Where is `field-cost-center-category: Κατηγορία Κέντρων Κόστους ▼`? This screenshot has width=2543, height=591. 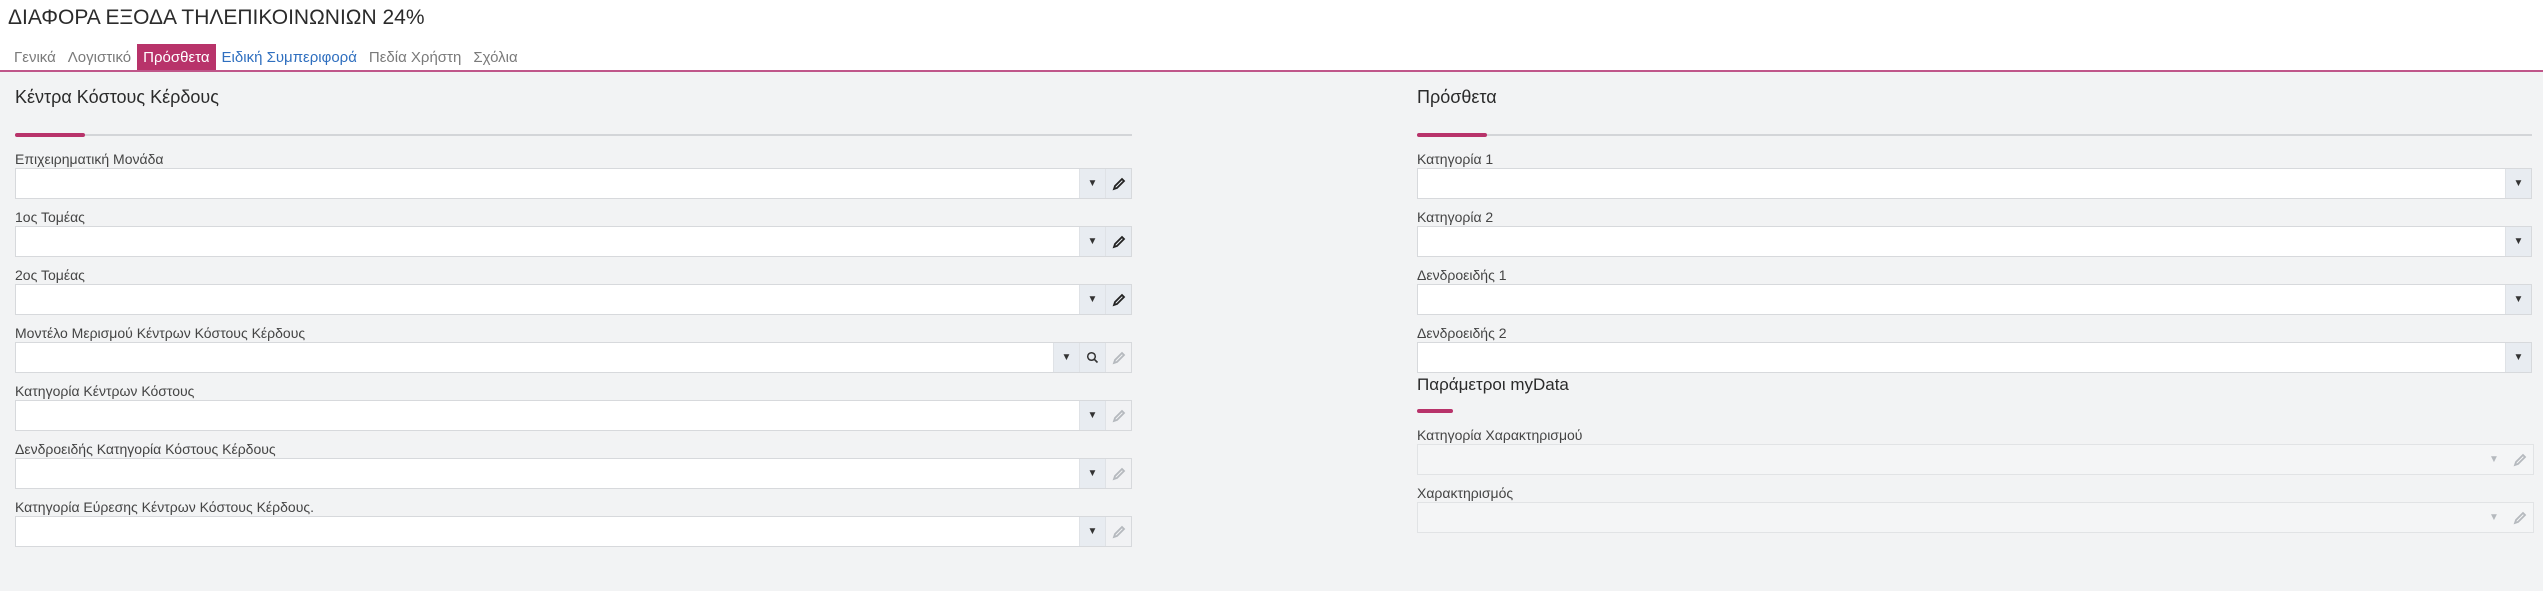 field-cost-center-category: Κατηγορία Κέντρων Κόστους ▼ is located at coordinates (573, 410).